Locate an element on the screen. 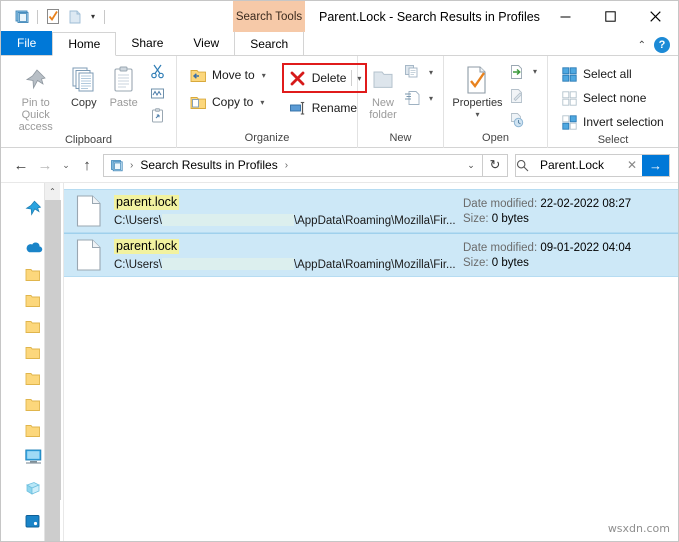 Image resolution: width=679 pixels, height=542 pixels. open-caret: ▾ is located at coordinates (535, 71).